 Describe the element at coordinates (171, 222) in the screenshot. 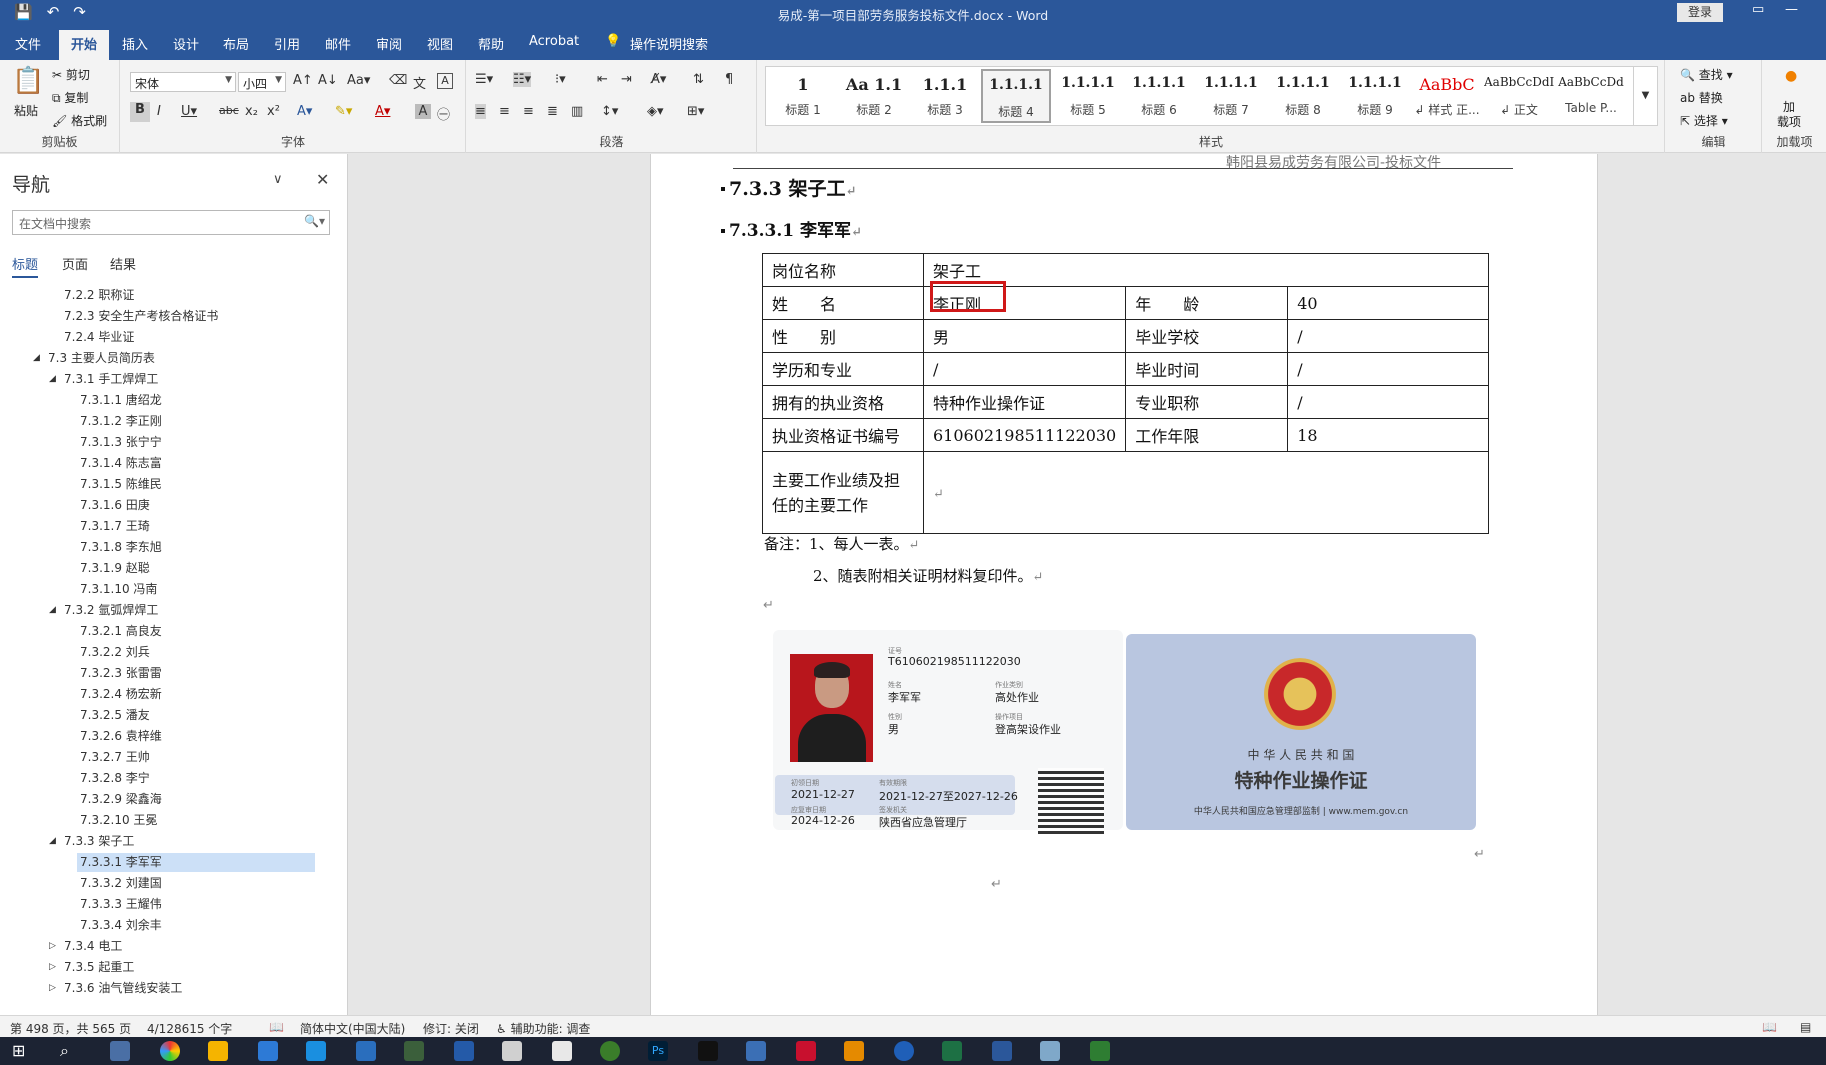

I see `nav-search-input: 在文档中搜索 🔍▾` at that location.